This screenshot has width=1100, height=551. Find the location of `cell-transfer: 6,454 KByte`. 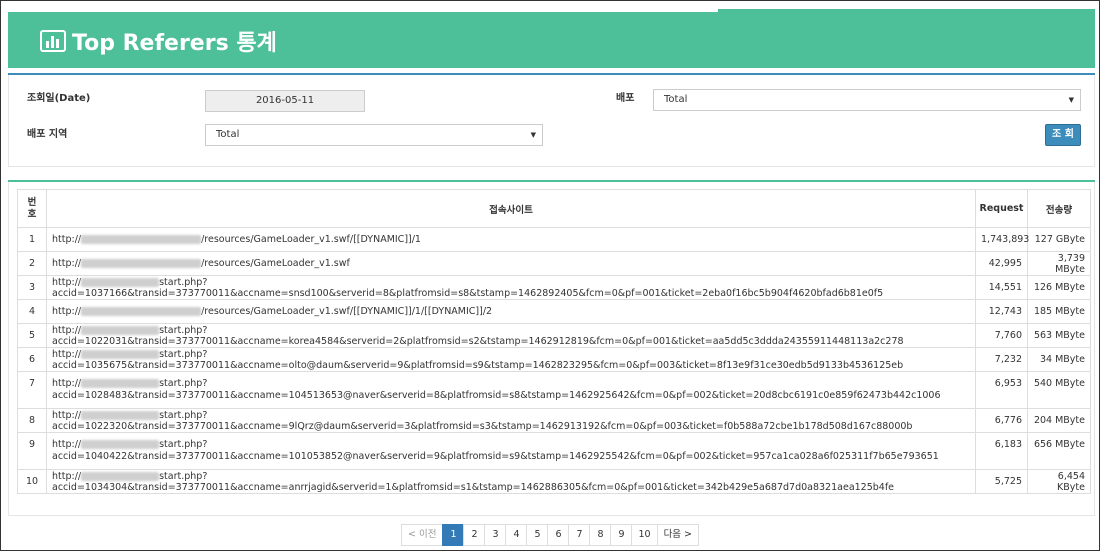

cell-transfer: 6,454 KByte is located at coordinates (1059, 481).